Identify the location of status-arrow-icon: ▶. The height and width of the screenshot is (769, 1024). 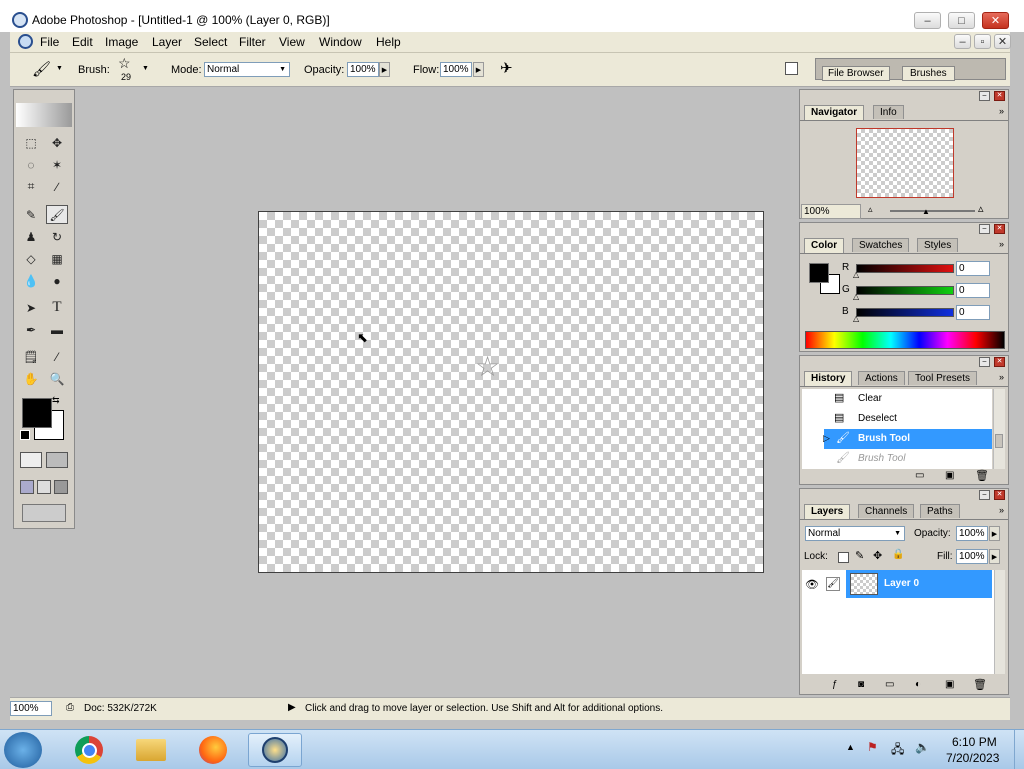
(292, 707).